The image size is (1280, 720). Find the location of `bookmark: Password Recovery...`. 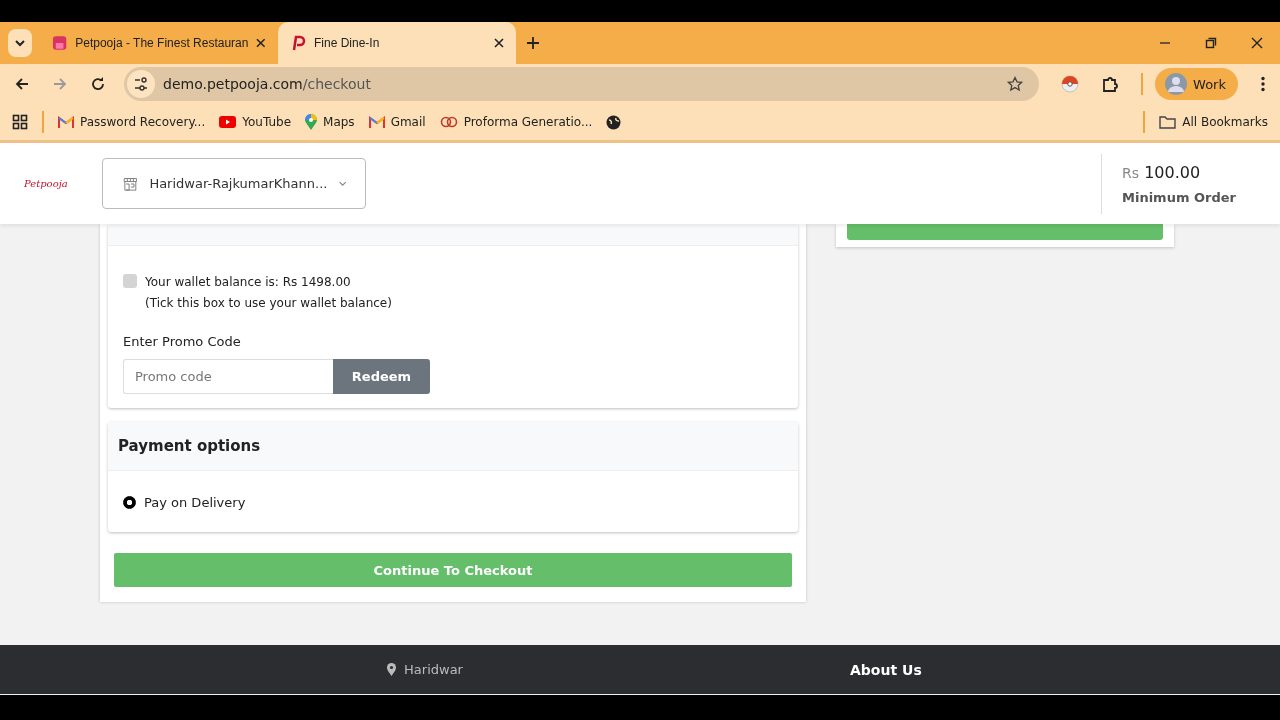

bookmark: Password Recovery... is located at coordinates (132, 122).